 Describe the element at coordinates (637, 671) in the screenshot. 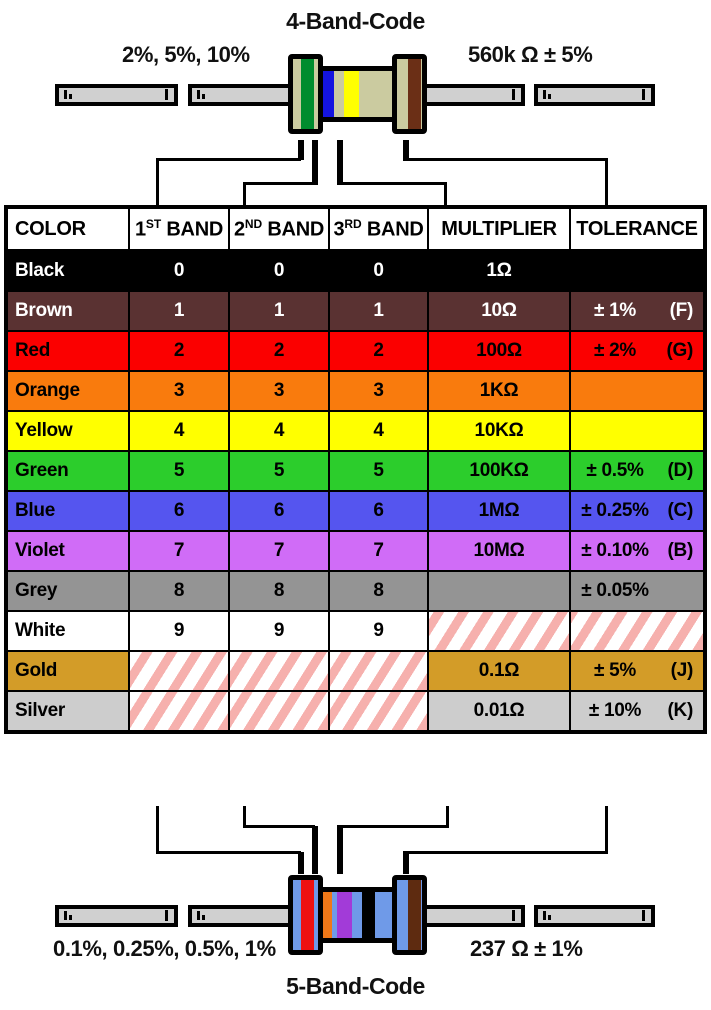

I see `cell-tolerance: ± 5% (J)` at that location.